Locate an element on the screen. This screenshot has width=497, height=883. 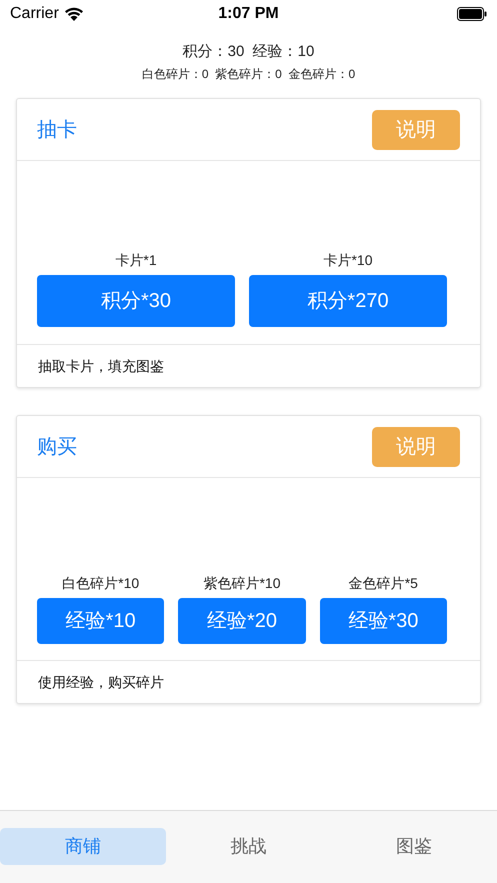
option-label: 白色碎片*10 is located at coordinates (101, 583).